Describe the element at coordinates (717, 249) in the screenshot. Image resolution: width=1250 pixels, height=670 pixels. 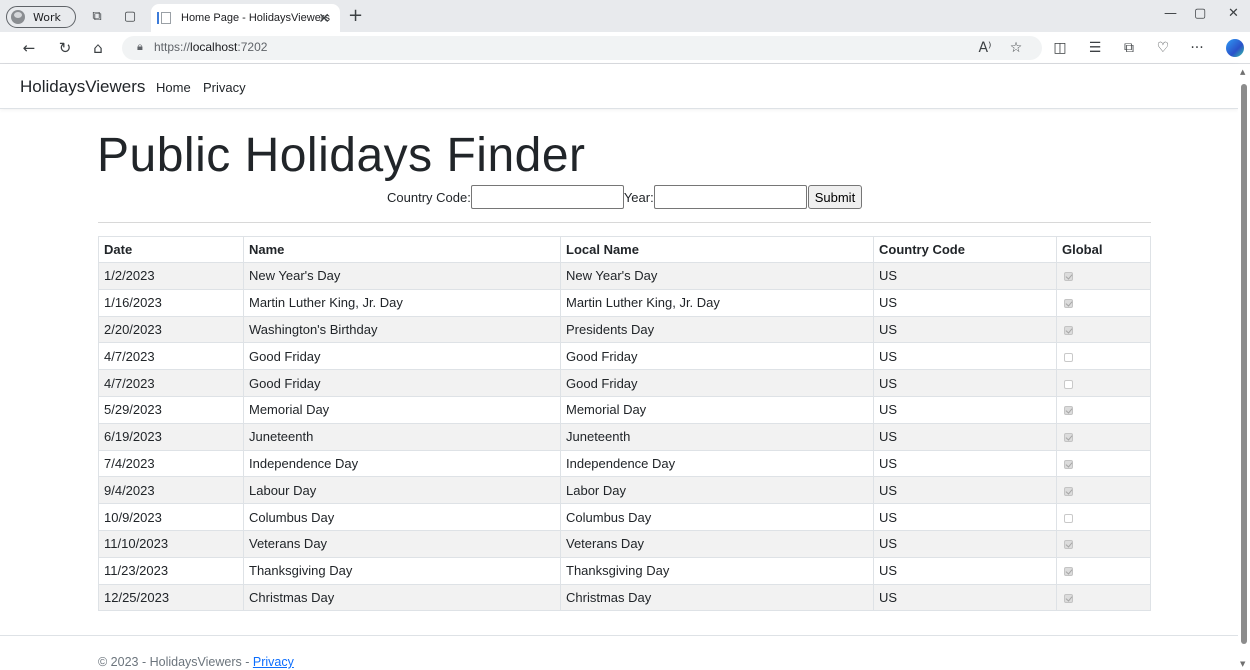
I see `header-local-name: Local Name` at that location.